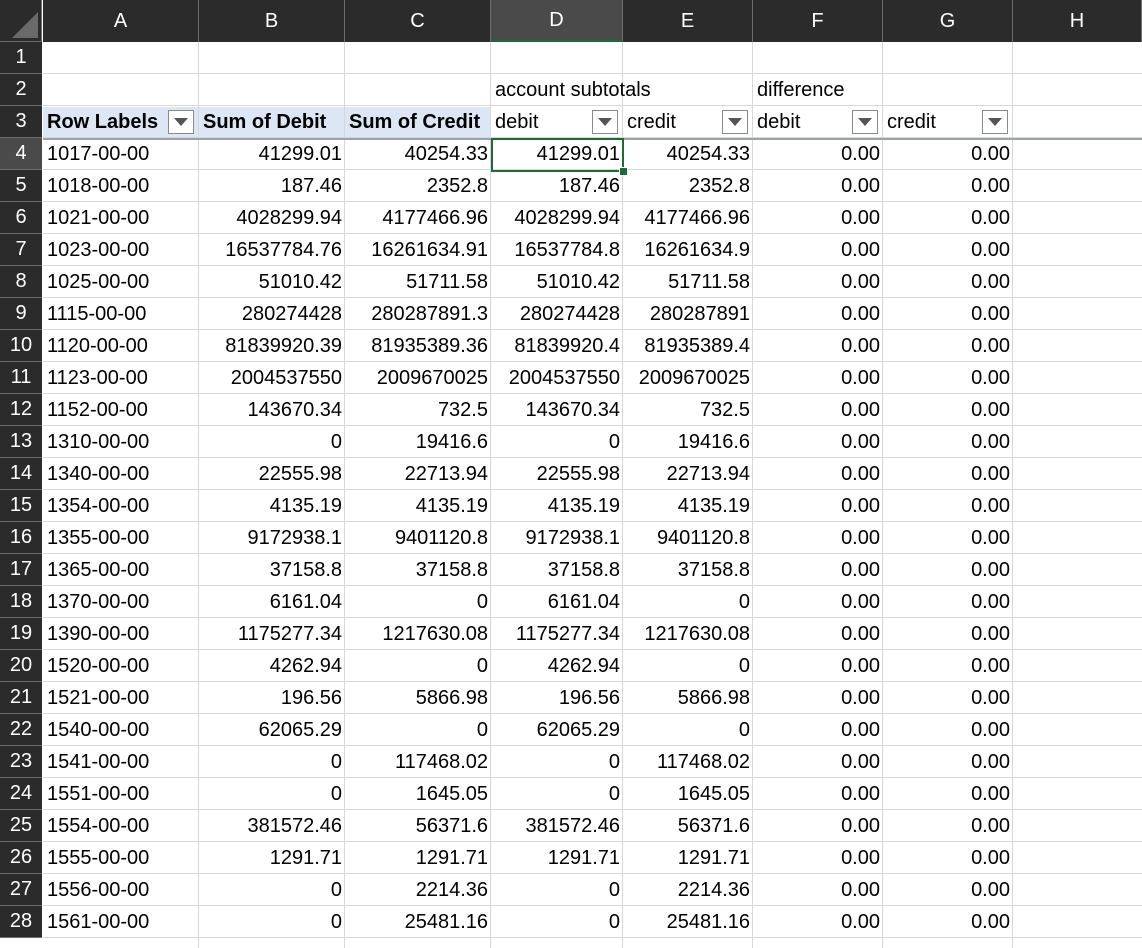  I want to click on cell-c24: 1645.05, so click(418, 793).